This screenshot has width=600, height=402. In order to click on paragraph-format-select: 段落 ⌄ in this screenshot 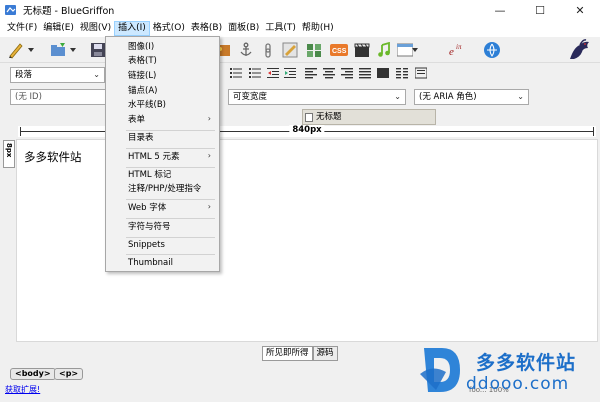, I will do `click(57, 75)`.